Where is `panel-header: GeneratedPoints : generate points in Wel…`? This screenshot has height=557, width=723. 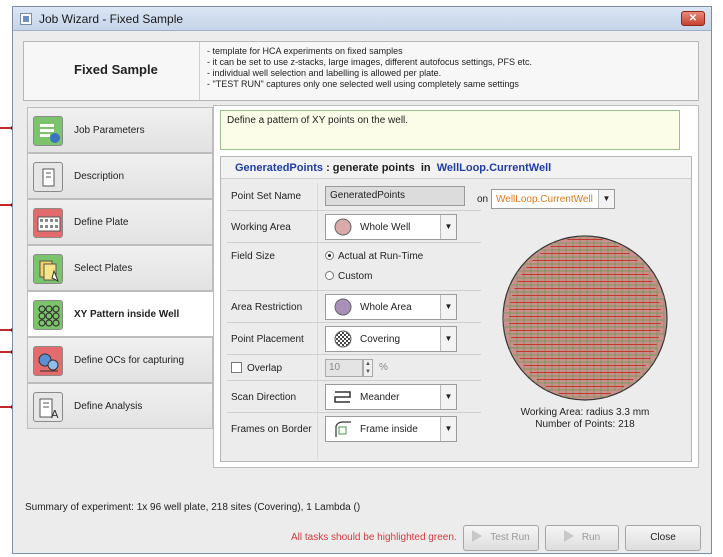
panel-header: GeneratedPoints : generate points in Wel… is located at coordinates (456, 168).